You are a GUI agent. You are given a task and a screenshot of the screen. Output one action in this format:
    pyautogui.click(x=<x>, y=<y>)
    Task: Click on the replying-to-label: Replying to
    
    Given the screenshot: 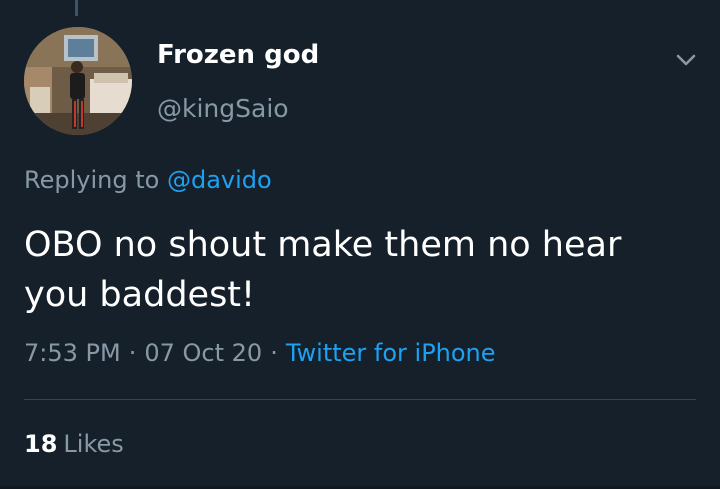 What is the action you would take?
    pyautogui.click(x=92, y=180)
    